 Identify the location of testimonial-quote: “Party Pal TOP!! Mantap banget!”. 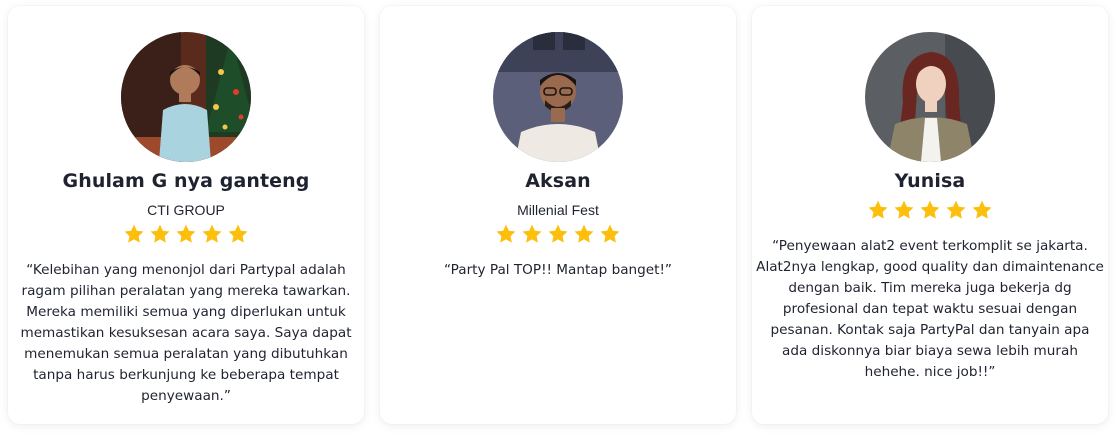
(558, 270).